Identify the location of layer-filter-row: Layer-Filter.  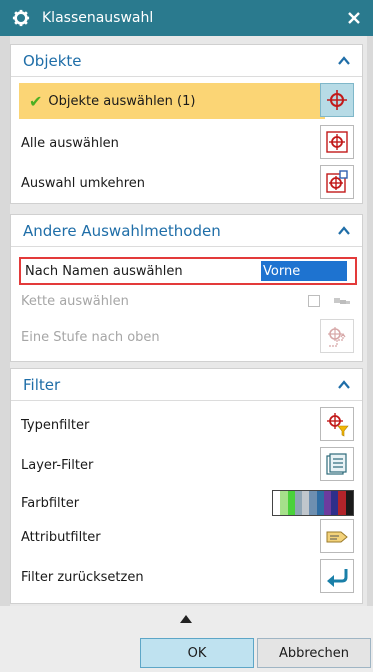
(187, 465).